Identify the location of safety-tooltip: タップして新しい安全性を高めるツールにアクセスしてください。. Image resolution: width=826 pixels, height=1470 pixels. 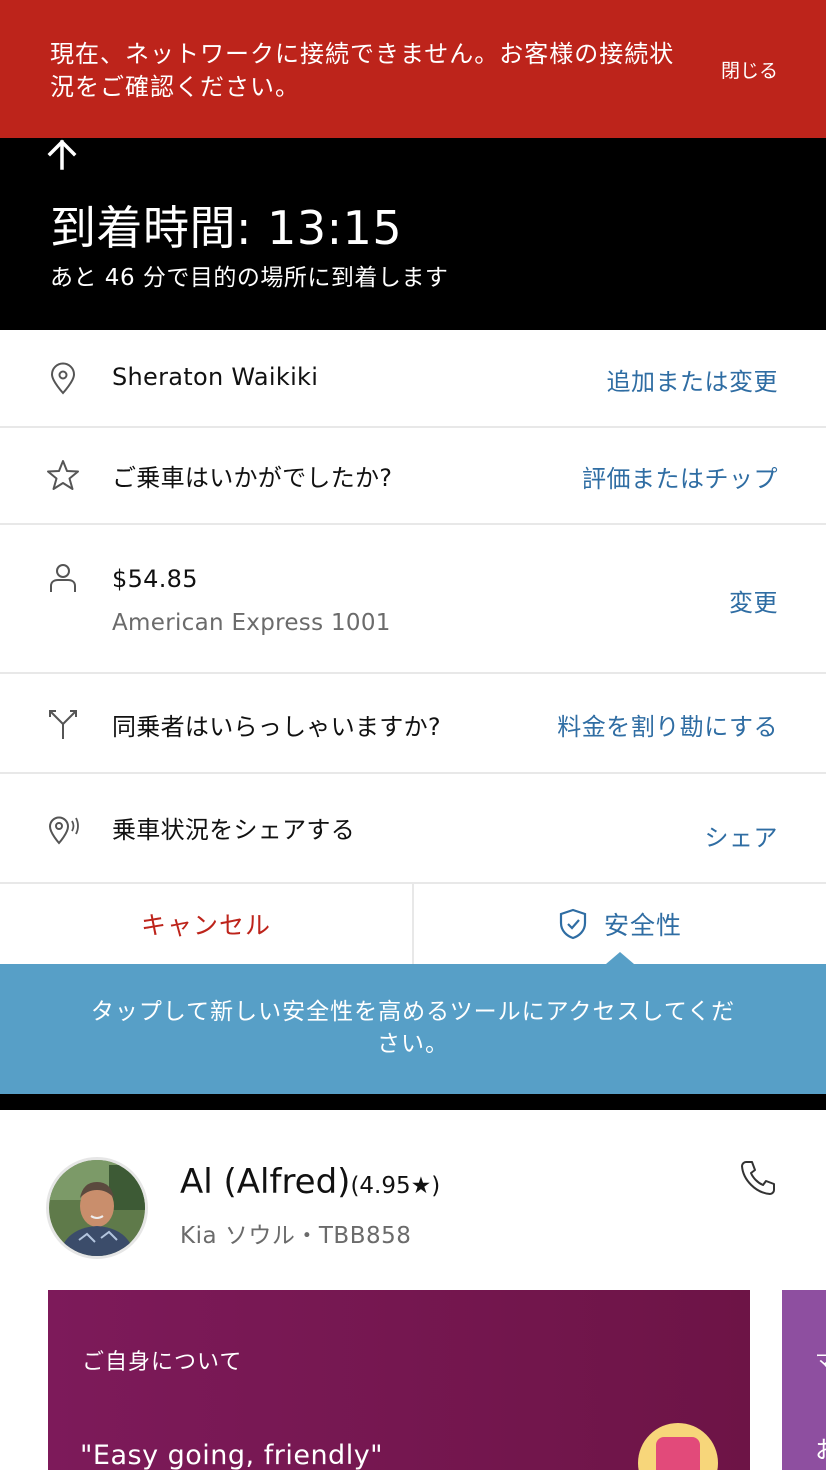
(413, 1023).